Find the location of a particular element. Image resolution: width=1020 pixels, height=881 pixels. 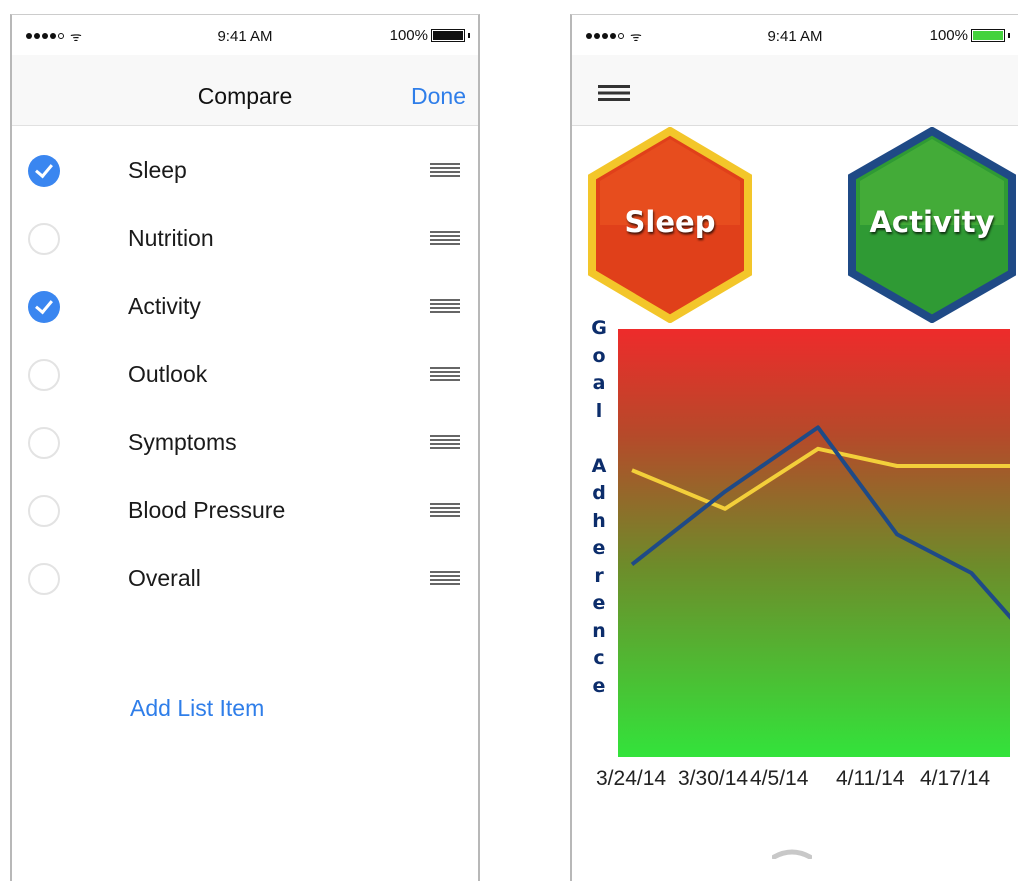

list-item-label: Sleep is located at coordinates (157, 170).